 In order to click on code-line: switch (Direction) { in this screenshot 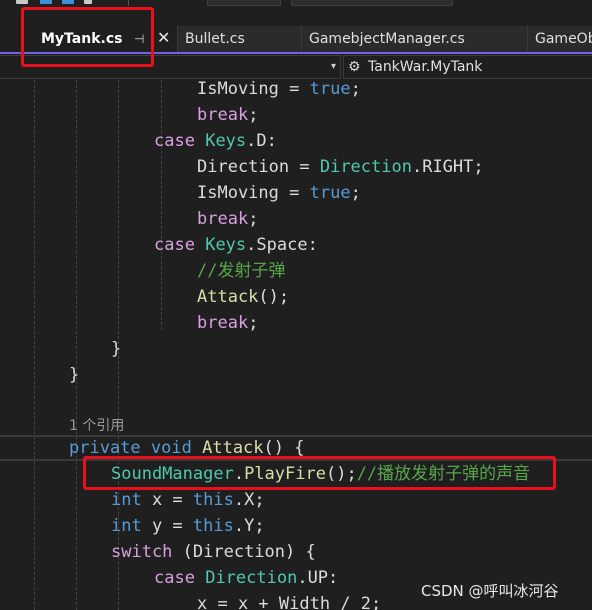, I will do `click(296, 552)`.